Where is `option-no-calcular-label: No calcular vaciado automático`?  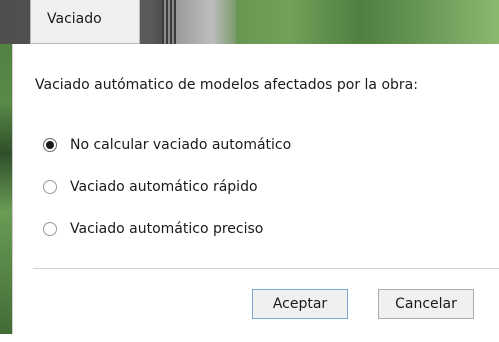
option-no-calcular-label: No calcular vaciado automático is located at coordinates (181, 145).